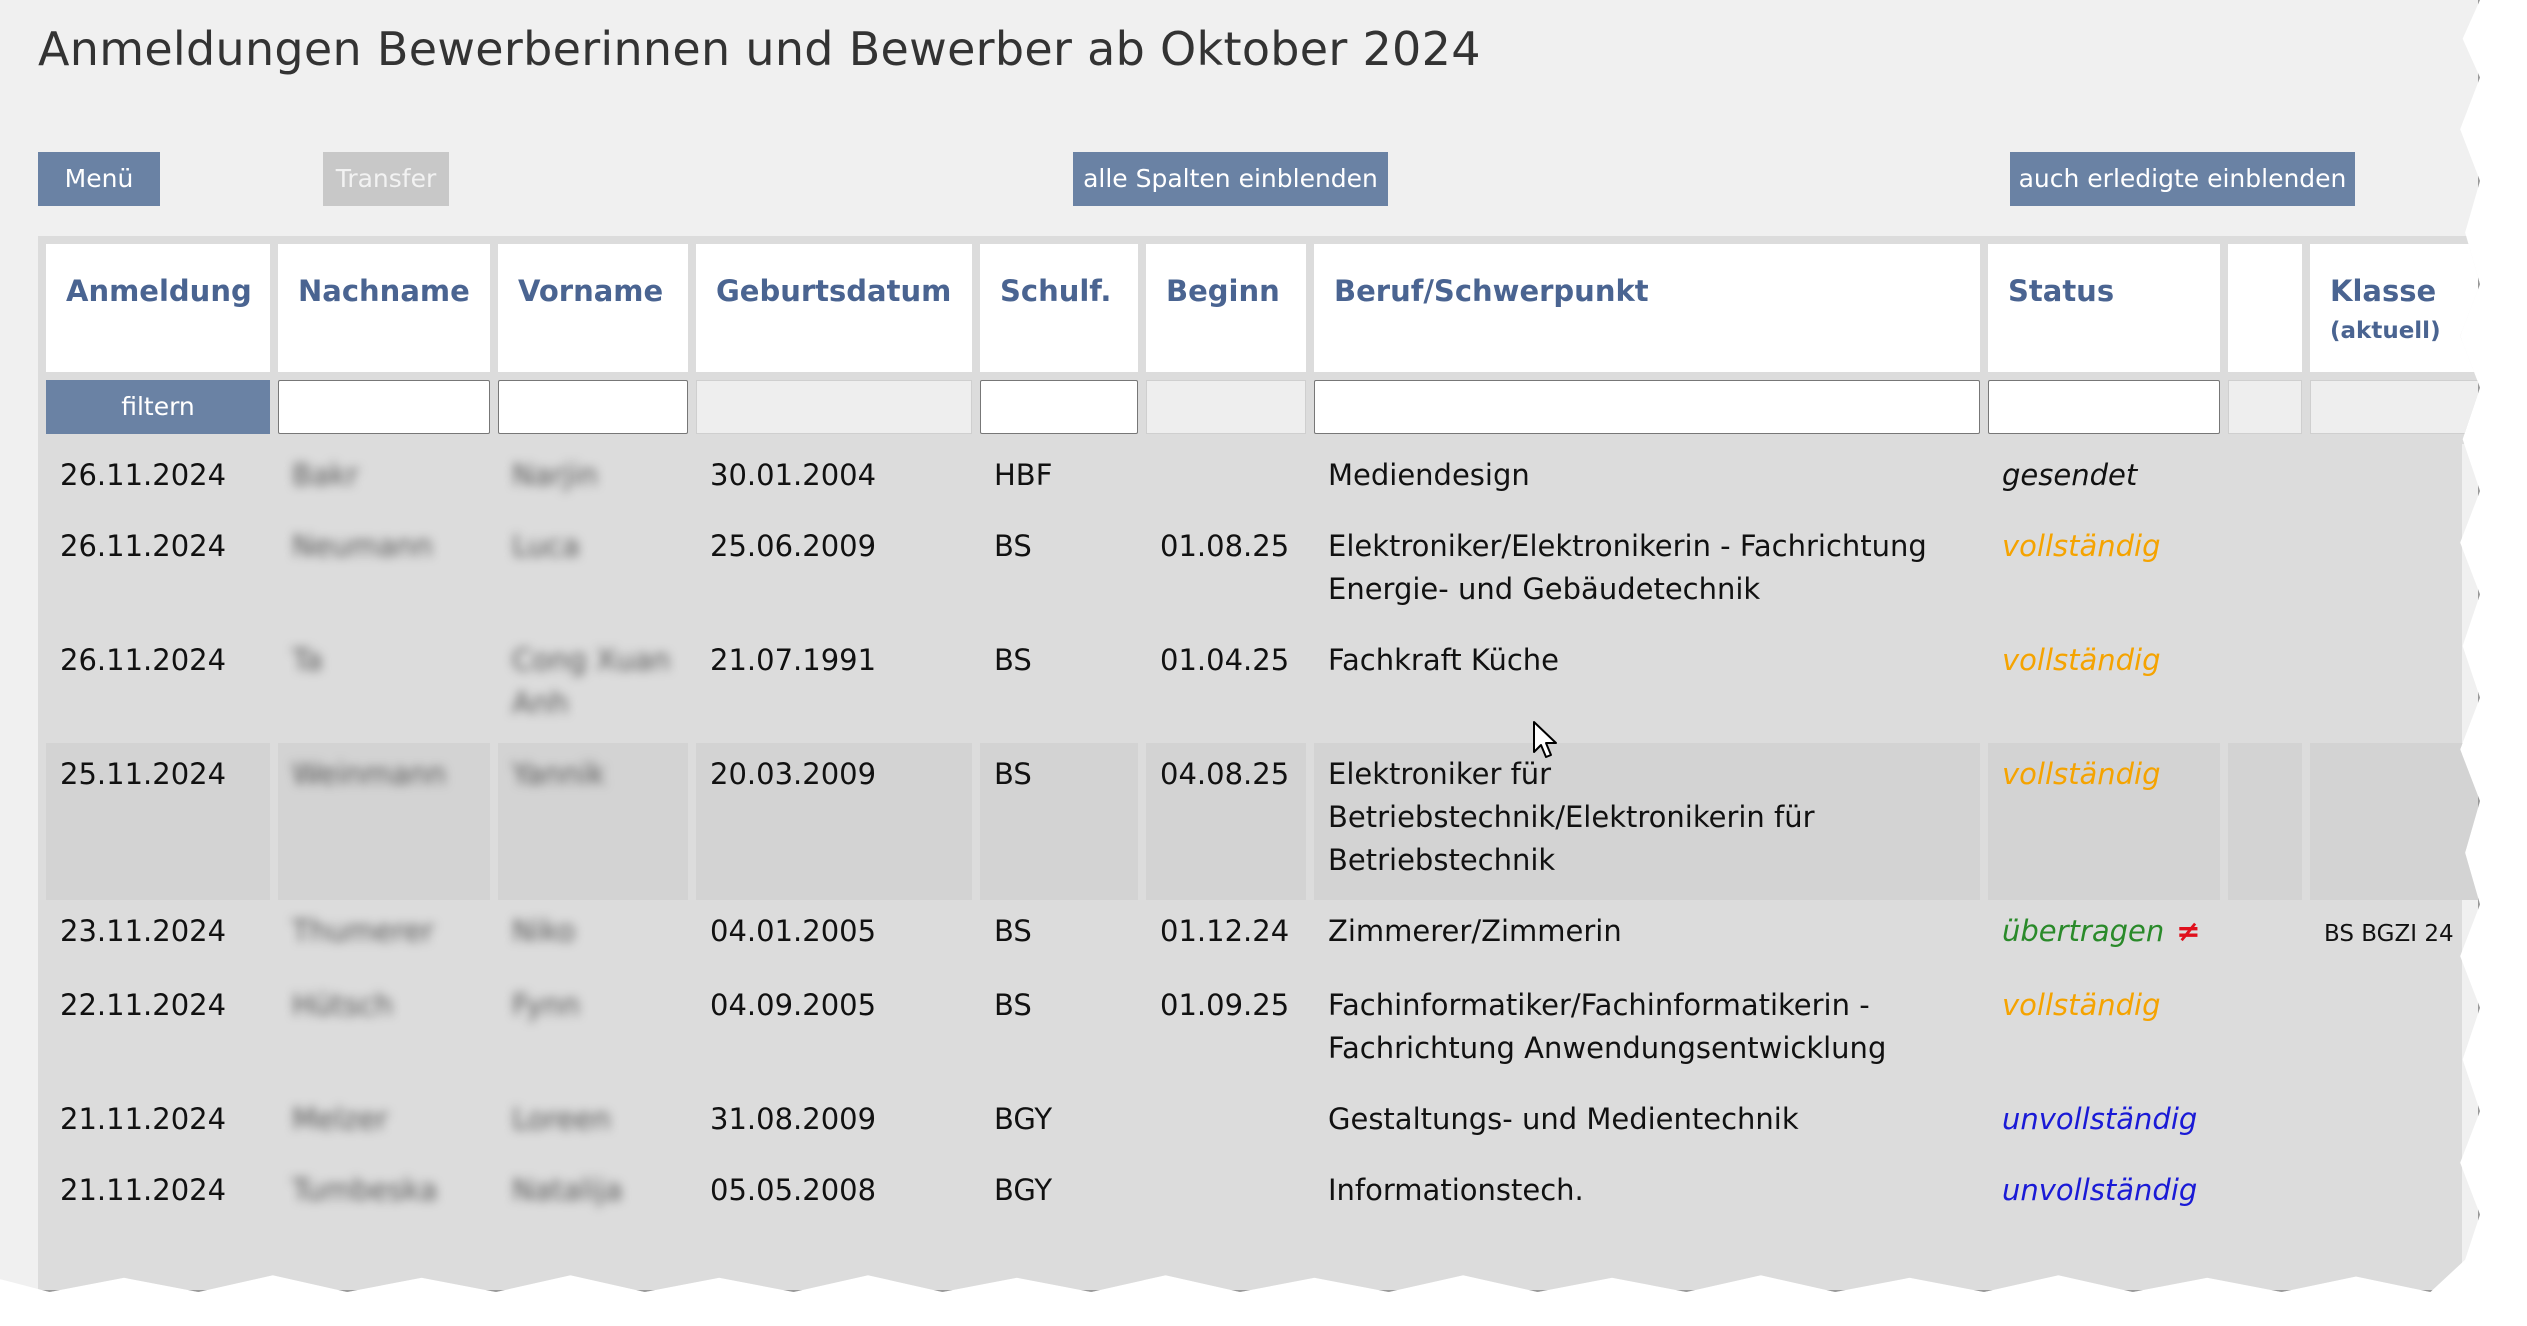  What do you see at coordinates (2182, 179) in the screenshot?
I see `show-completed-button: auch erledigte einblenden` at bounding box center [2182, 179].